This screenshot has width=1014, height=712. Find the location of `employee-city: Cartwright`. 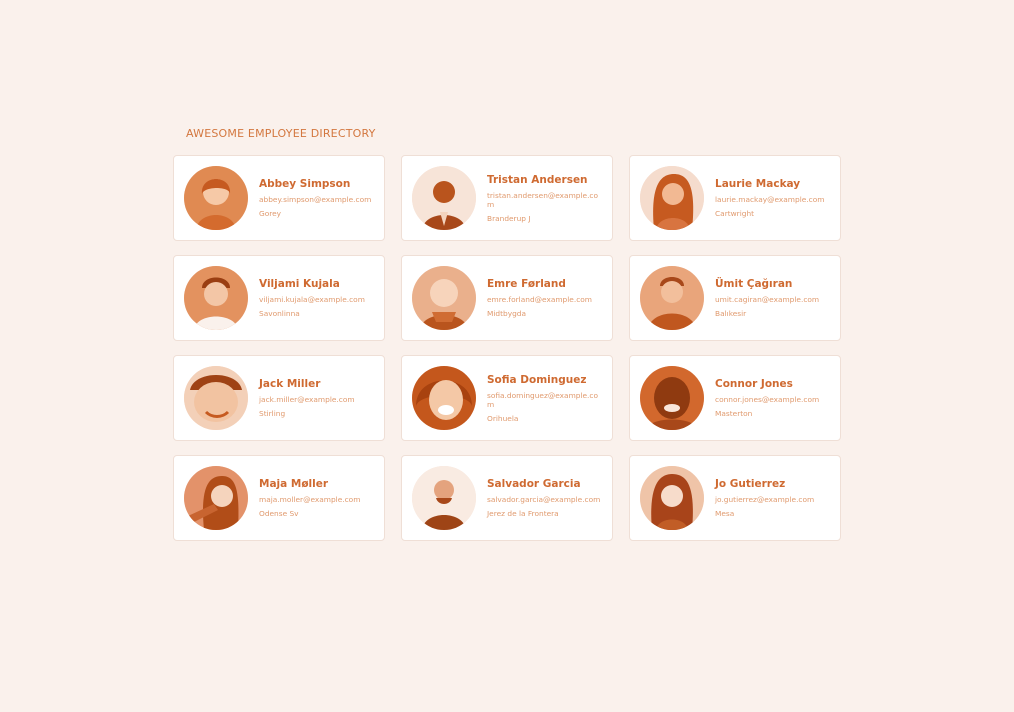

employee-city: Cartwright is located at coordinates (735, 213).